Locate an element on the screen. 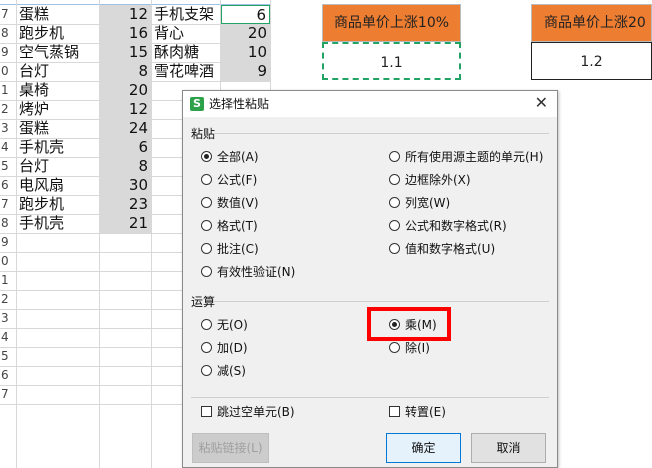  wps-spreadsheet-icon: S is located at coordinates (197, 104).